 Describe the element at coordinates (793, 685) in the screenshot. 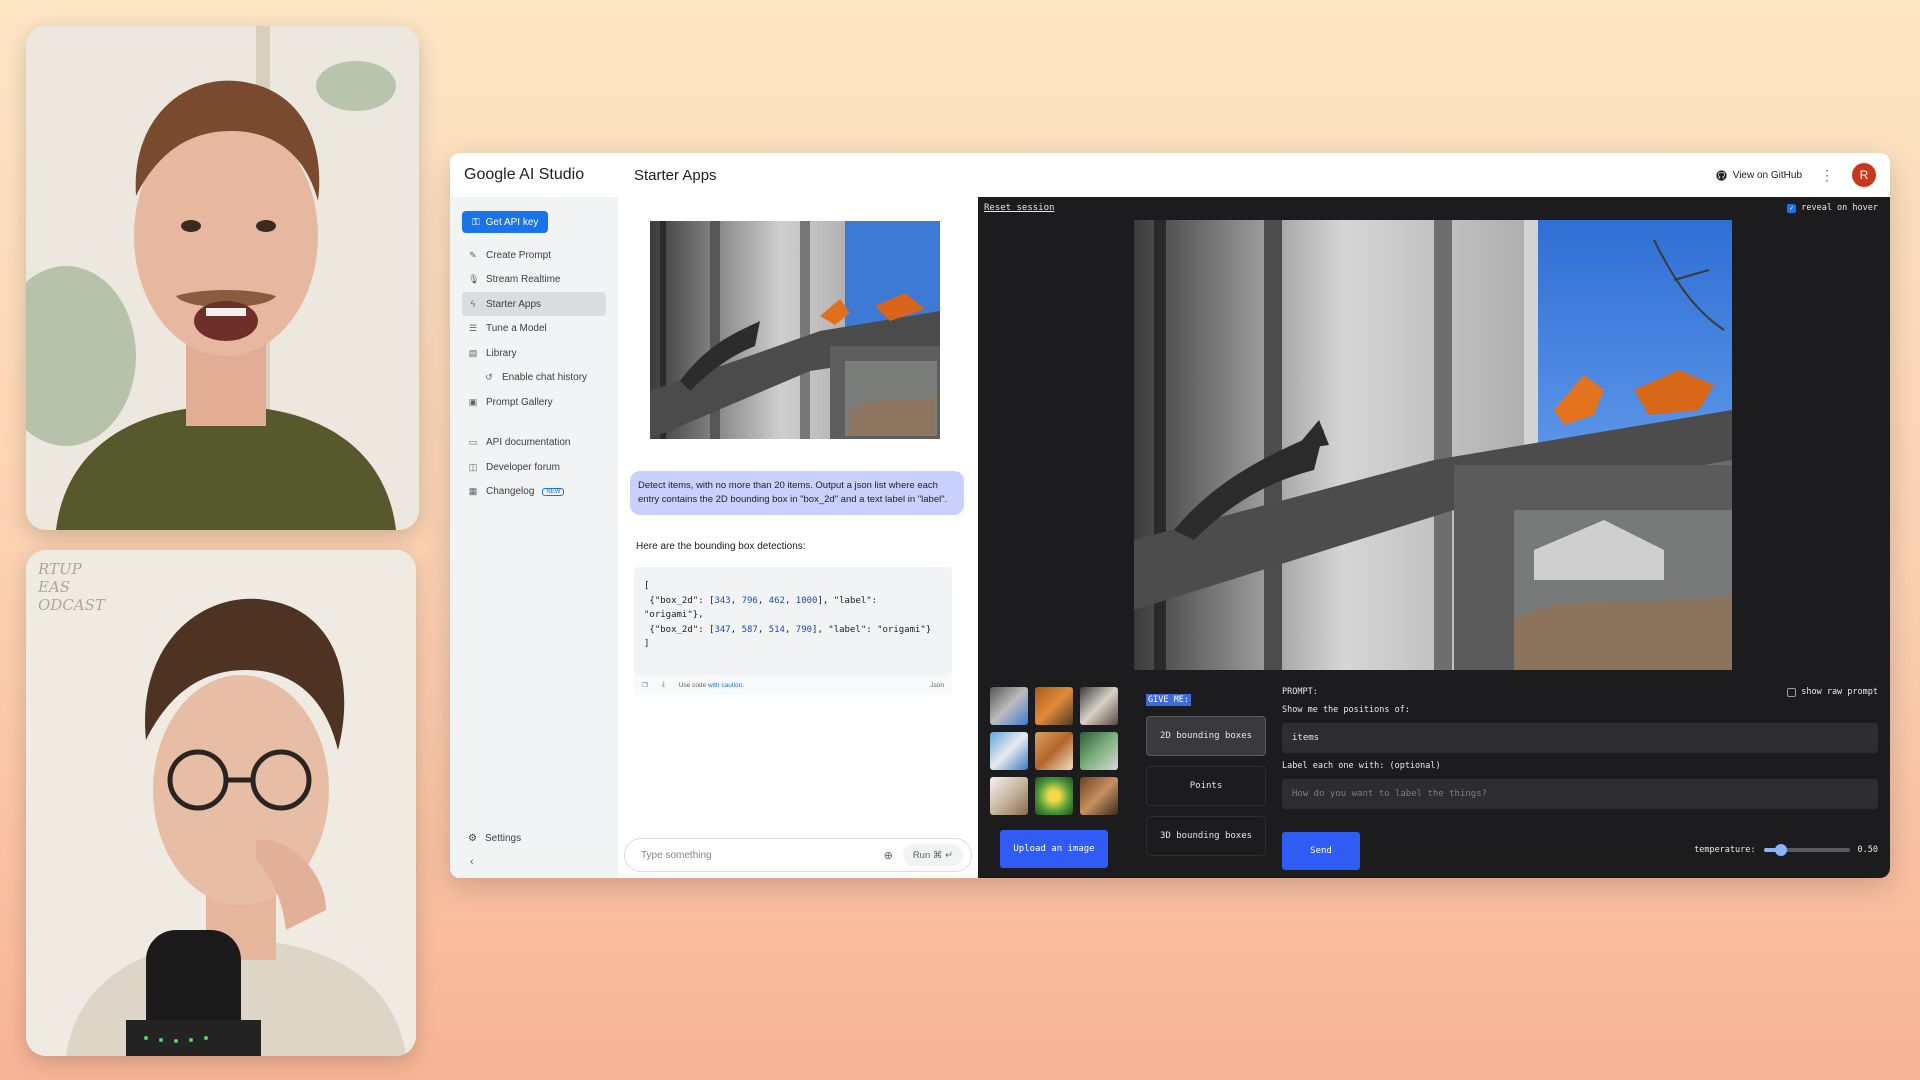

I see `code-footer: ❐ ⤓ Use code with caution. Json` at that location.